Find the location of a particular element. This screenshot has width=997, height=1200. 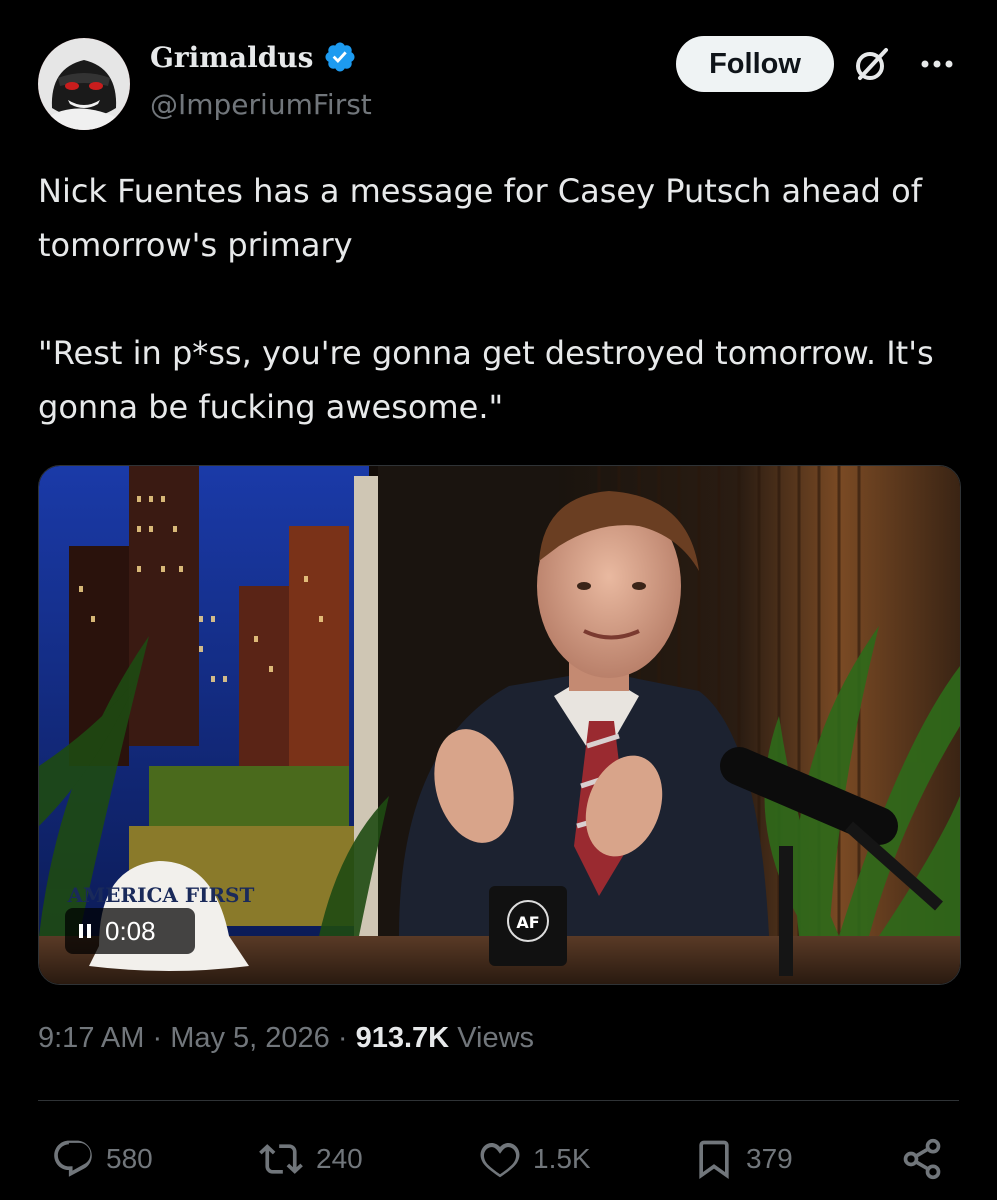

repost-count: 240 is located at coordinates (339, 1158).